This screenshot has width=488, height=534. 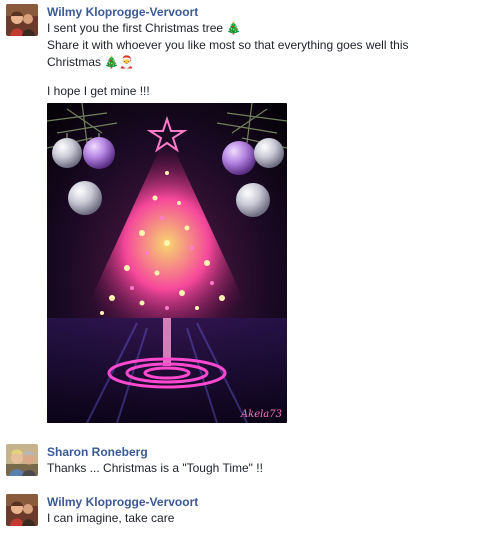 I want to click on message-text: I can imagine, take care, so click(x=111, y=518).